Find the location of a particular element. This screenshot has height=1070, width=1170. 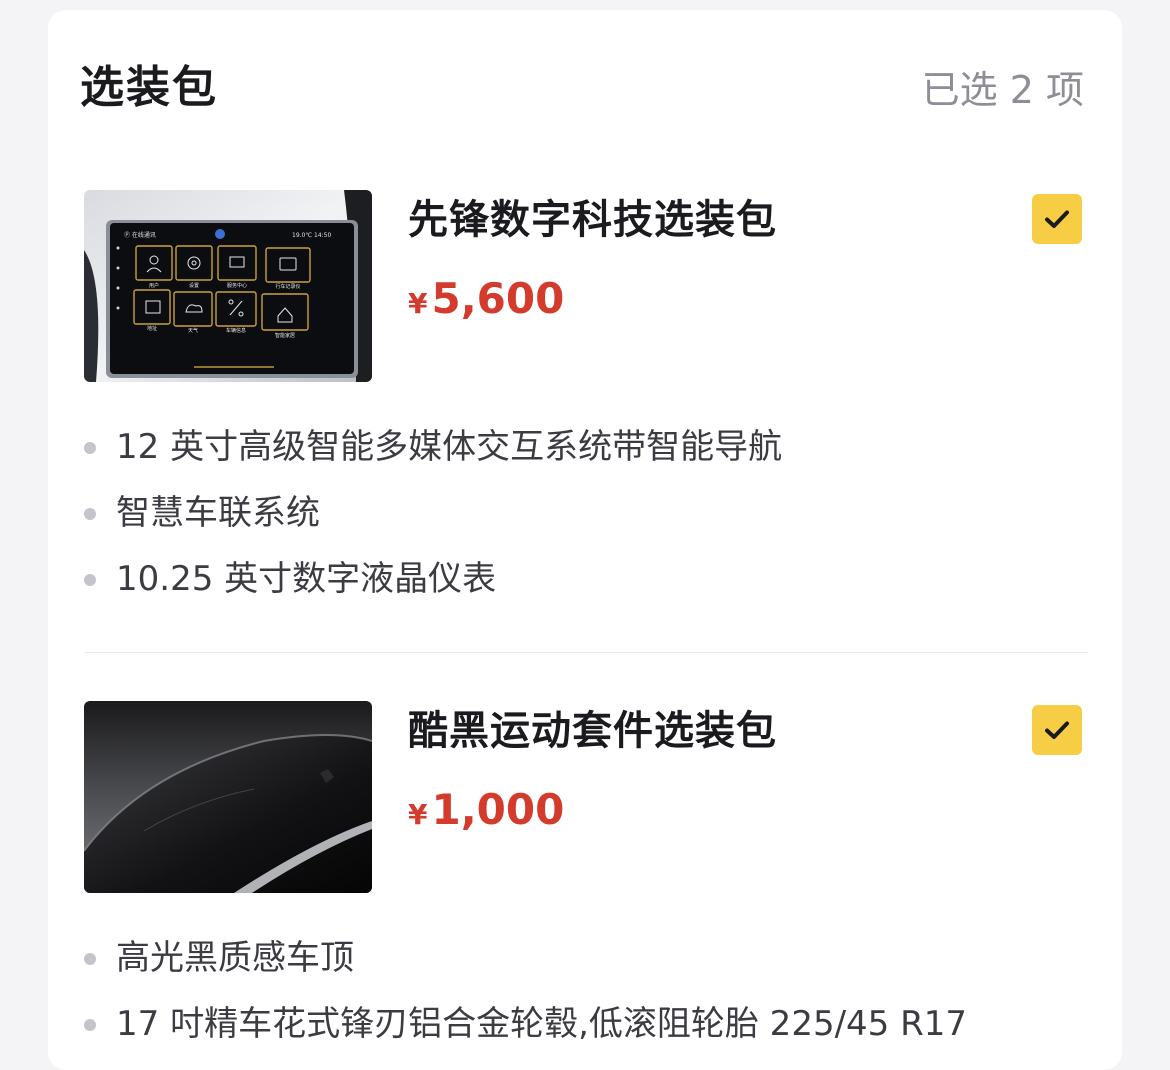

section-title: 选装包 is located at coordinates (149, 87).